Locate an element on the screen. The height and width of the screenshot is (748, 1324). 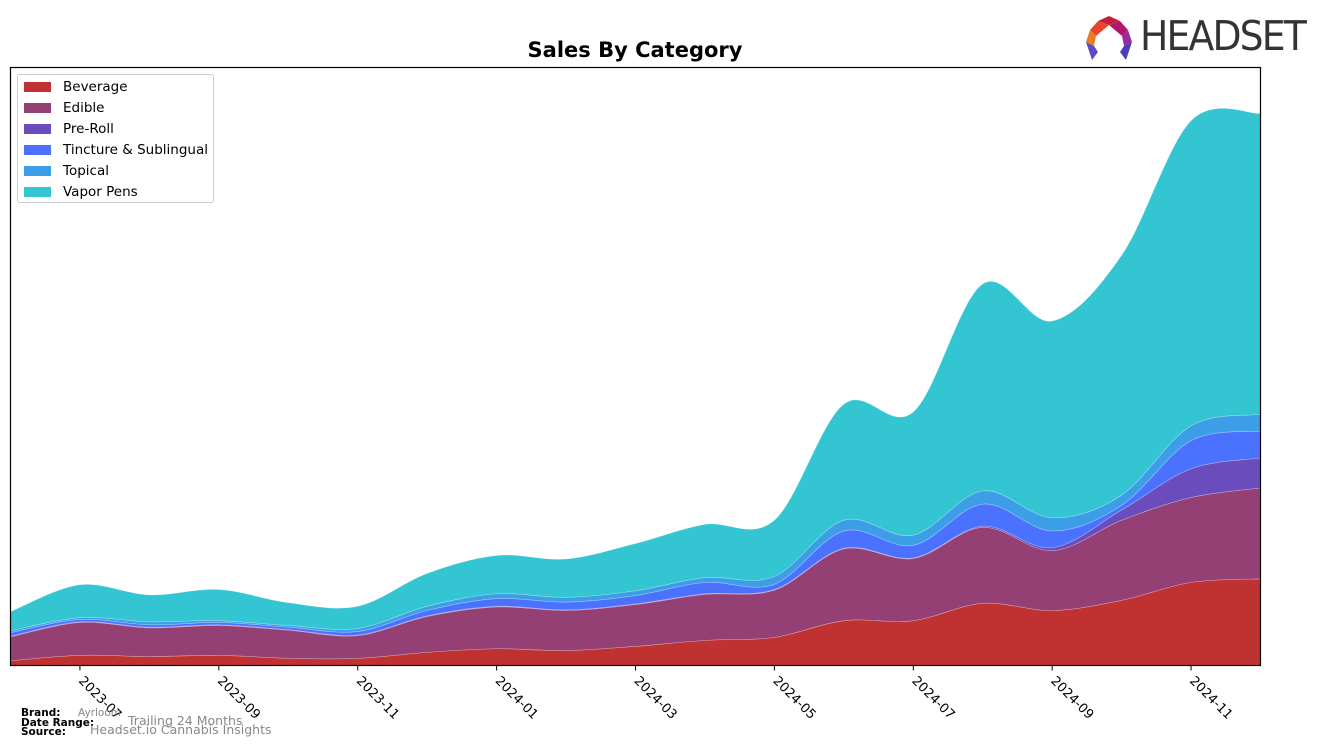
x-tick-label: 2024-07 is located at coordinates (932, 698).